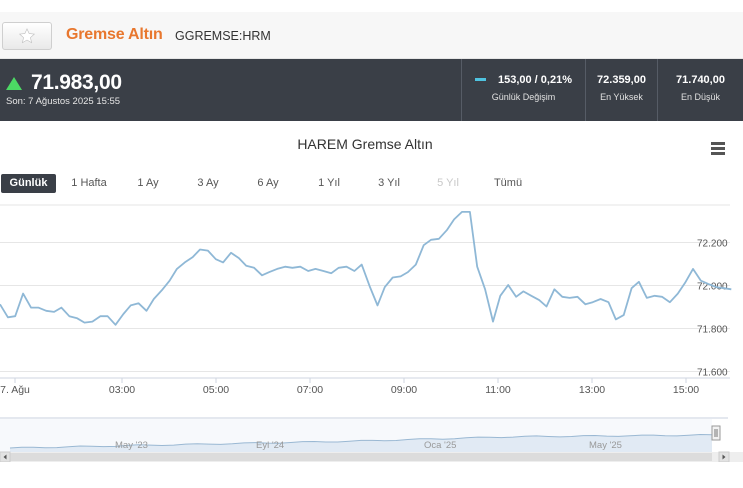 The height and width of the screenshot is (488, 743). I want to click on x-tick-label: 15:00, so click(686, 390).